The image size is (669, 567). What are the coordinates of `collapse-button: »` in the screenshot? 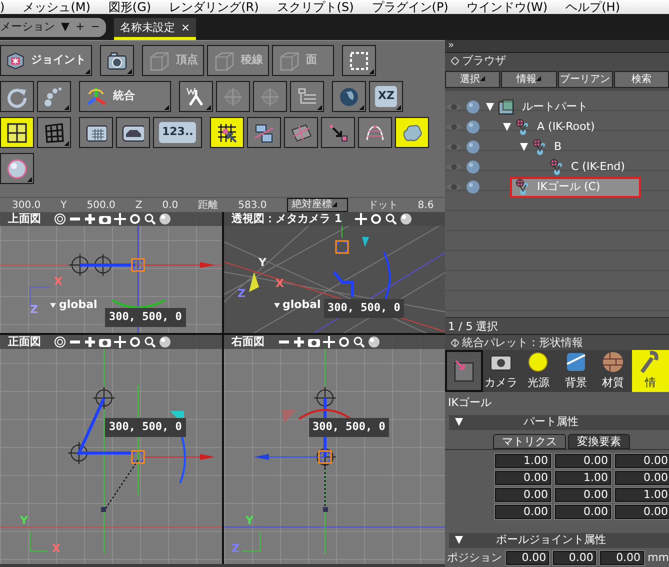 It's located at (557, 46).